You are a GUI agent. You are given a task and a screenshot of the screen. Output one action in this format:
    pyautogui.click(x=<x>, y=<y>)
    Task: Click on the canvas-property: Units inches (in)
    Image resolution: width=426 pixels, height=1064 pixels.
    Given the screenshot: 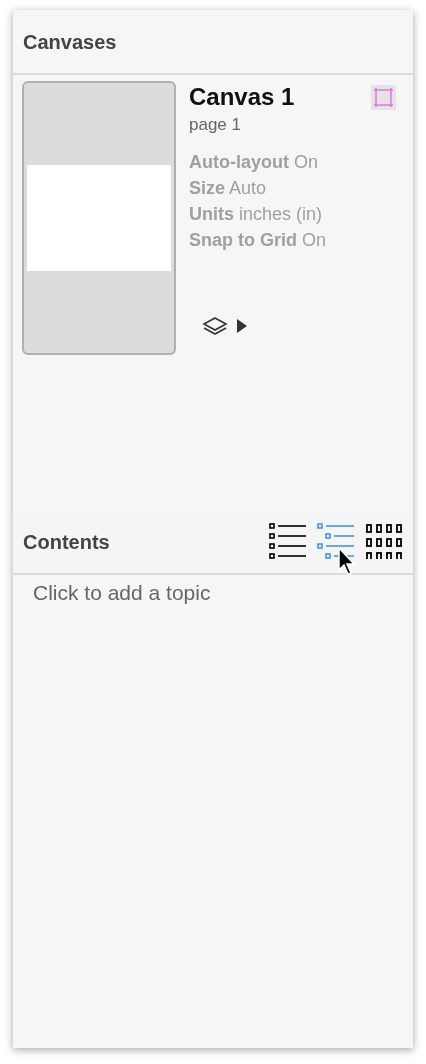 What is the action you would take?
    pyautogui.click(x=256, y=214)
    